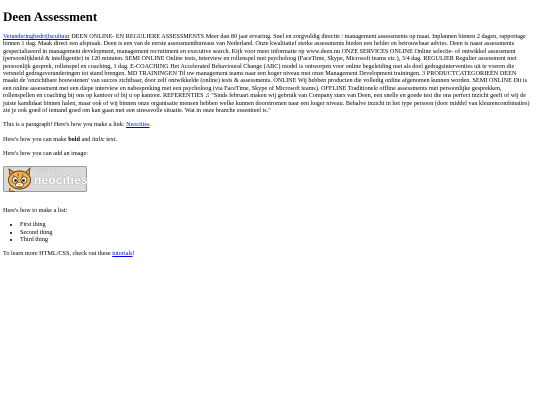 This screenshot has width=540, height=414. What do you see at coordinates (150, 125) in the screenshot?
I see `link-paragraph-suffix: .` at bounding box center [150, 125].